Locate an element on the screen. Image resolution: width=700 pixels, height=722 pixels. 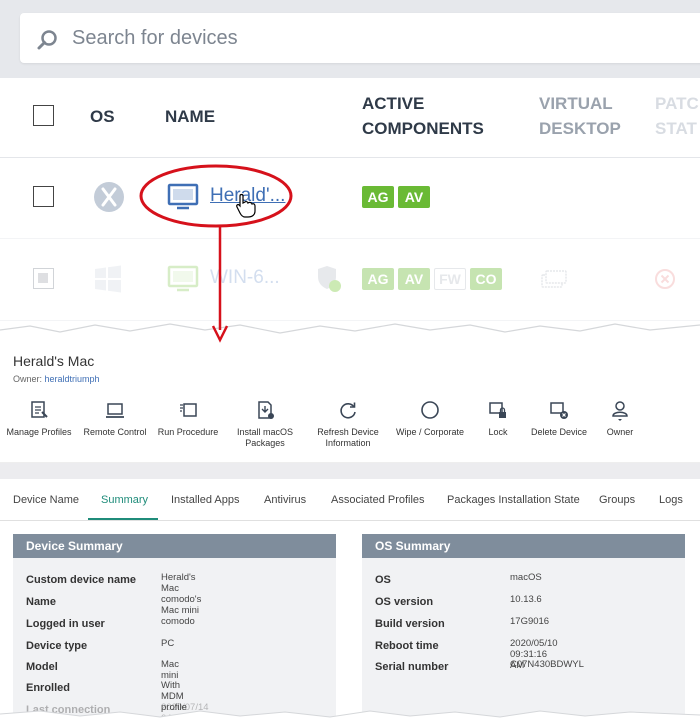
co-badge: CO is located at coordinates (486, 279).